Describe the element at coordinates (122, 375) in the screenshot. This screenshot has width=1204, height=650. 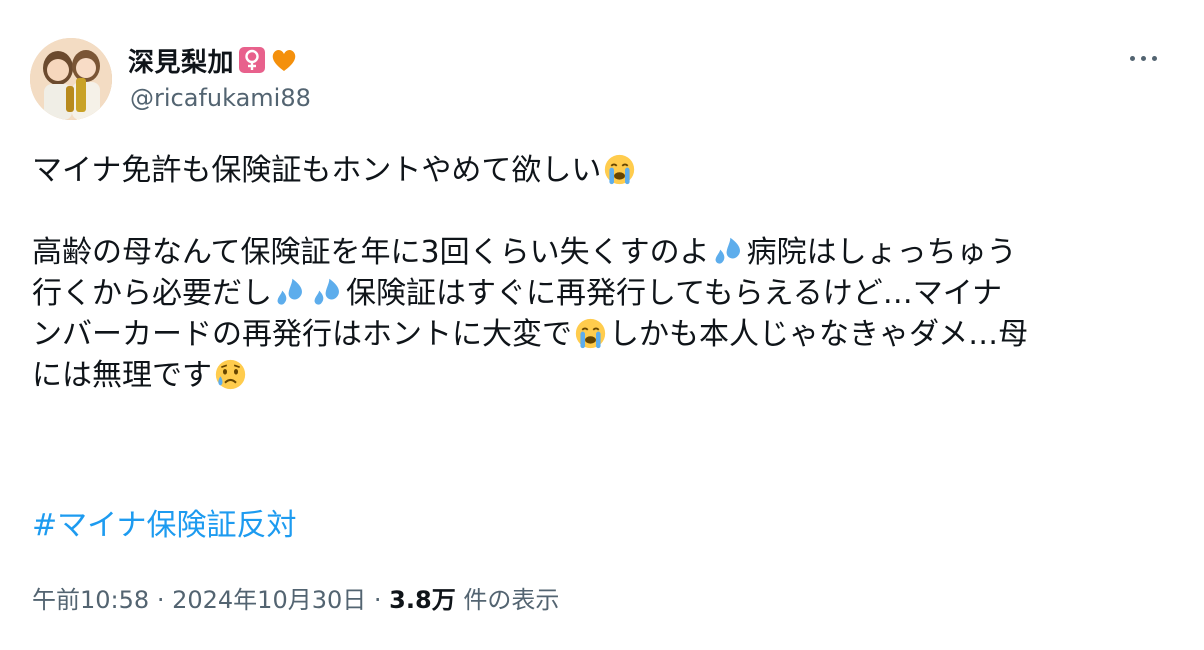
I see `tweet-text-segment: には無理です` at that location.